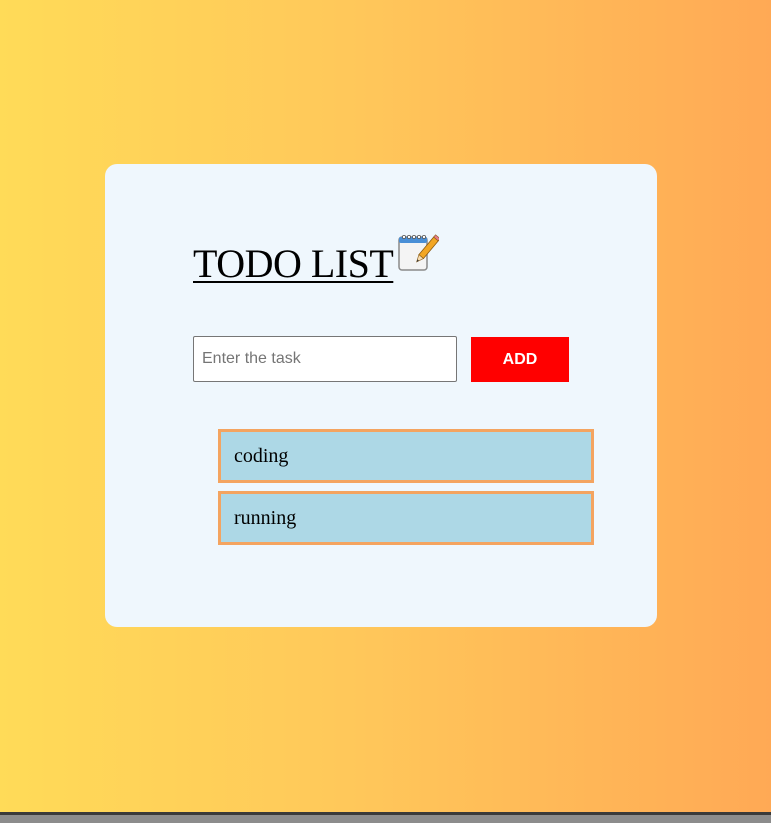  I want to click on notepad-pencil-icon, so click(419, 252).